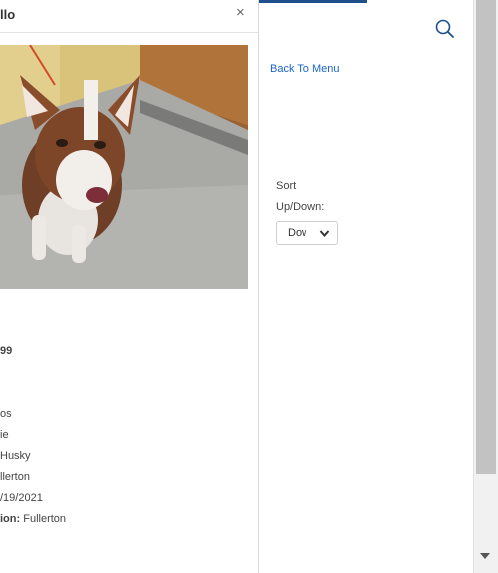  I want to click on chevron-down-icon, so click(324, 234).